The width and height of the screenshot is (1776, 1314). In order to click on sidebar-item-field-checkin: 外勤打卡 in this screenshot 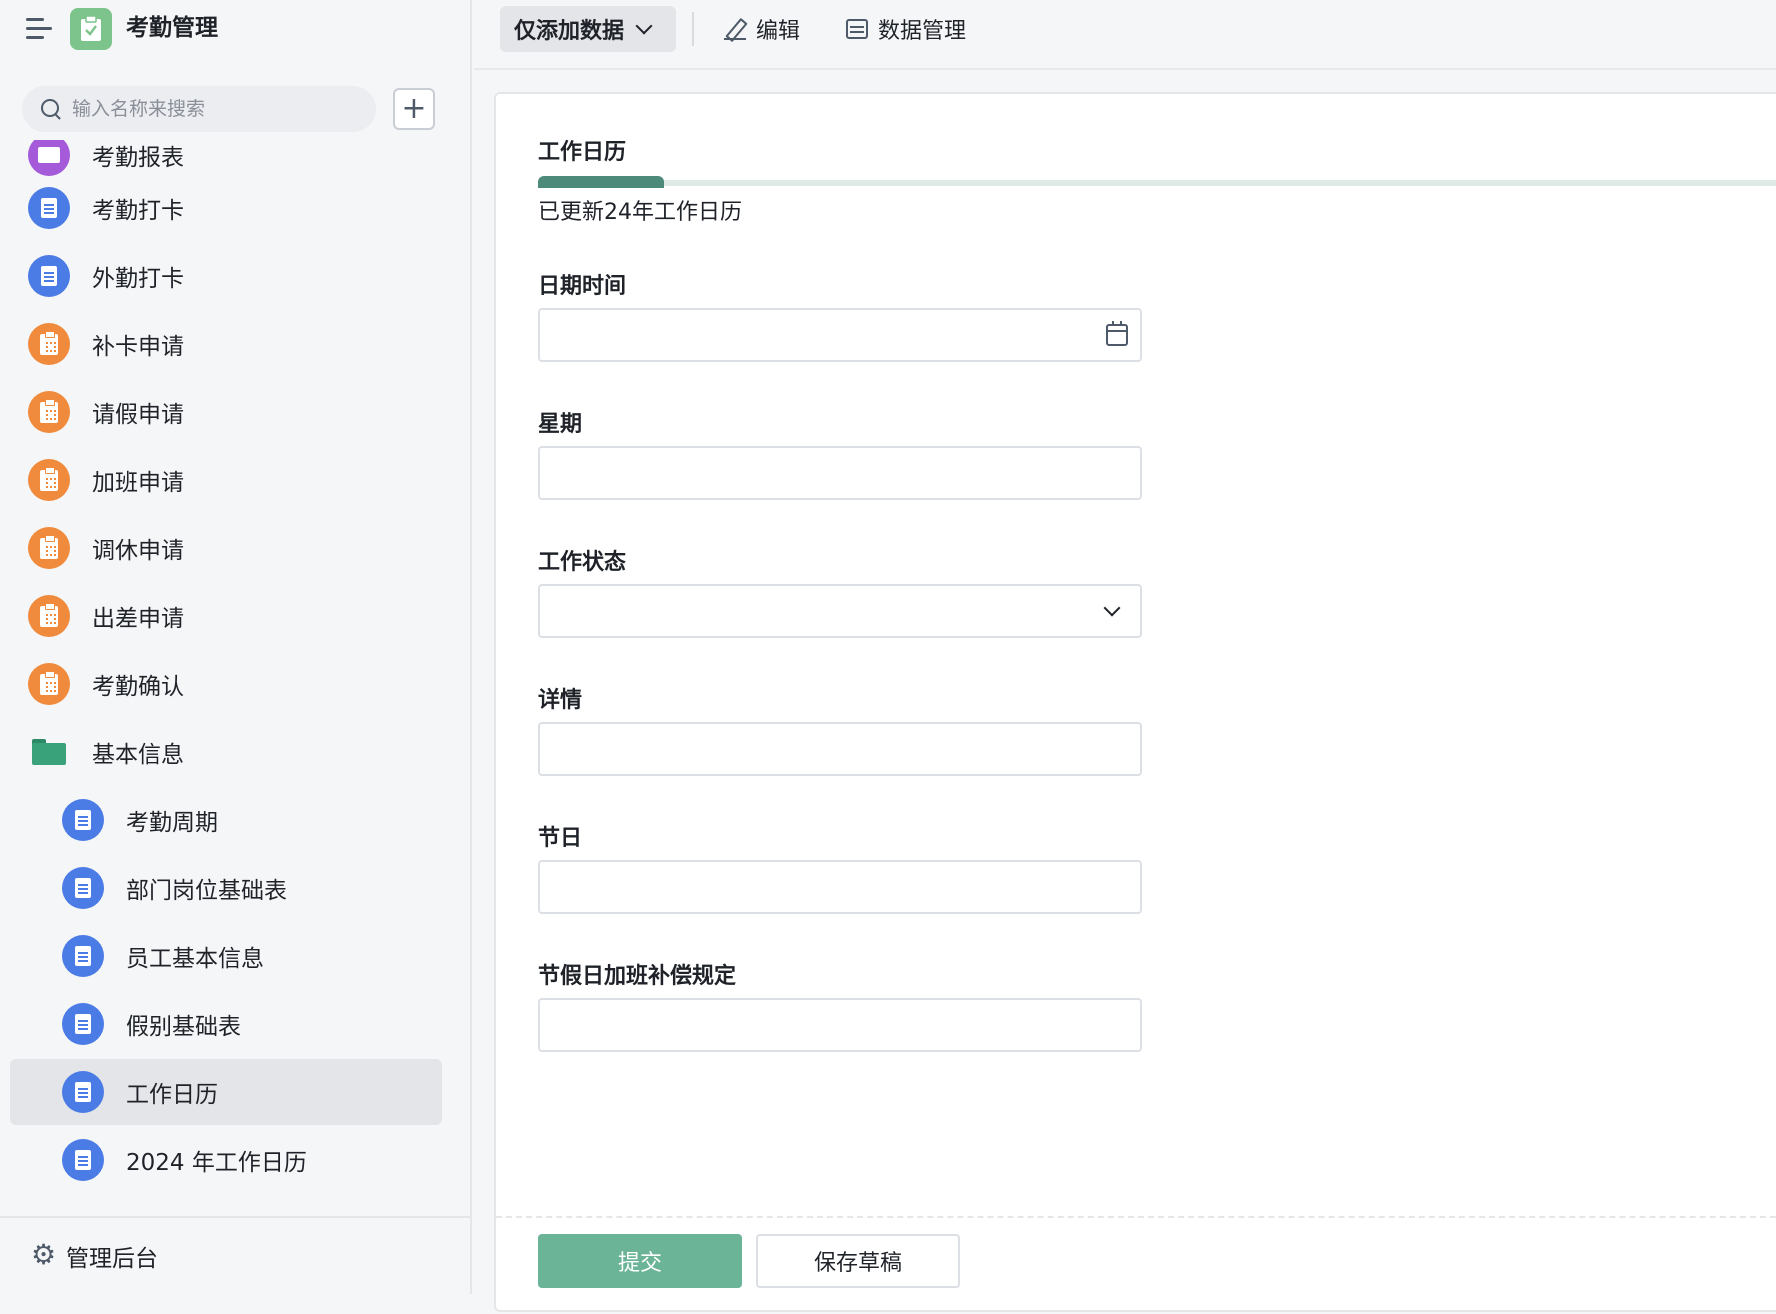, I will do `click(226, 276)`.